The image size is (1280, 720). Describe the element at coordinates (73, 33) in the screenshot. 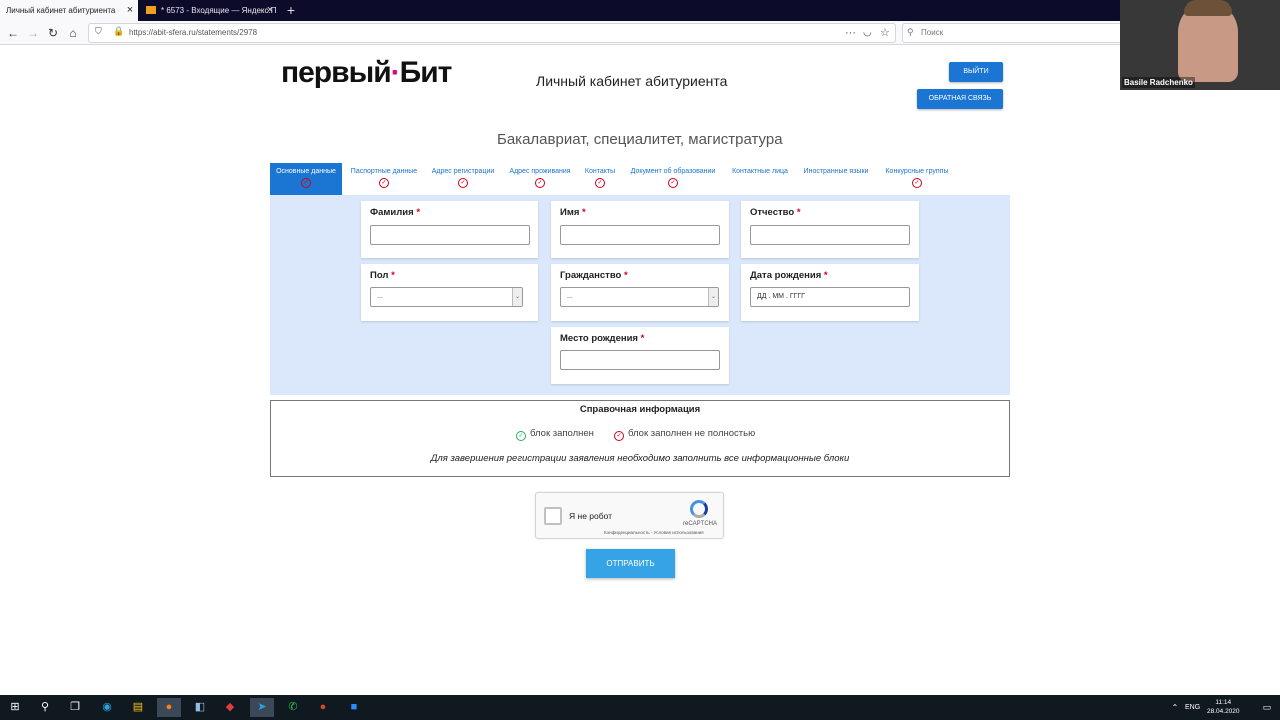

I see `home-icon: ⌂` at that location.